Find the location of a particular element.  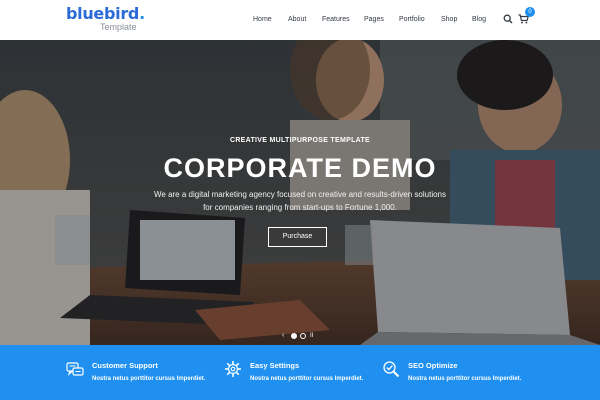

nav-item-pages: Pages is located at coordinates (374, 20).